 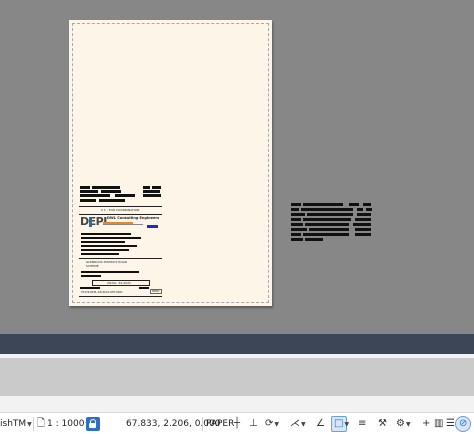 I want to click on separator, so click(x=237, y=404).